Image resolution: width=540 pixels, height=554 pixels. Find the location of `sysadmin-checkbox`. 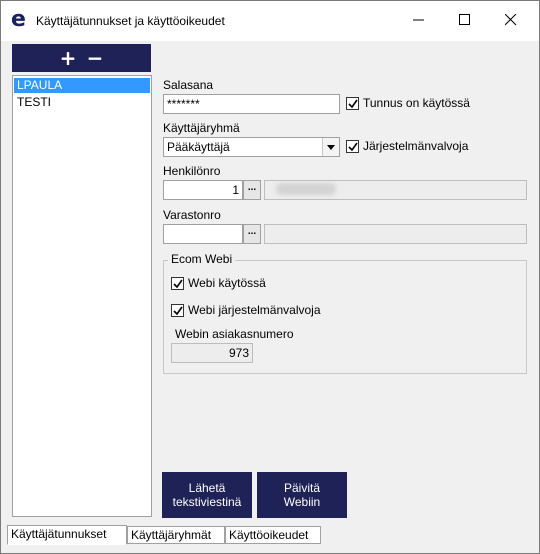

sysadmin-checkbox is located at coordinates (352, 146).